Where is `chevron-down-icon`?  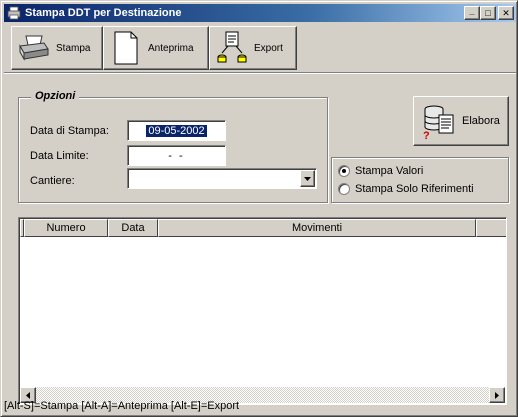
chevron-down-icon is located at coordinates (307, 178).